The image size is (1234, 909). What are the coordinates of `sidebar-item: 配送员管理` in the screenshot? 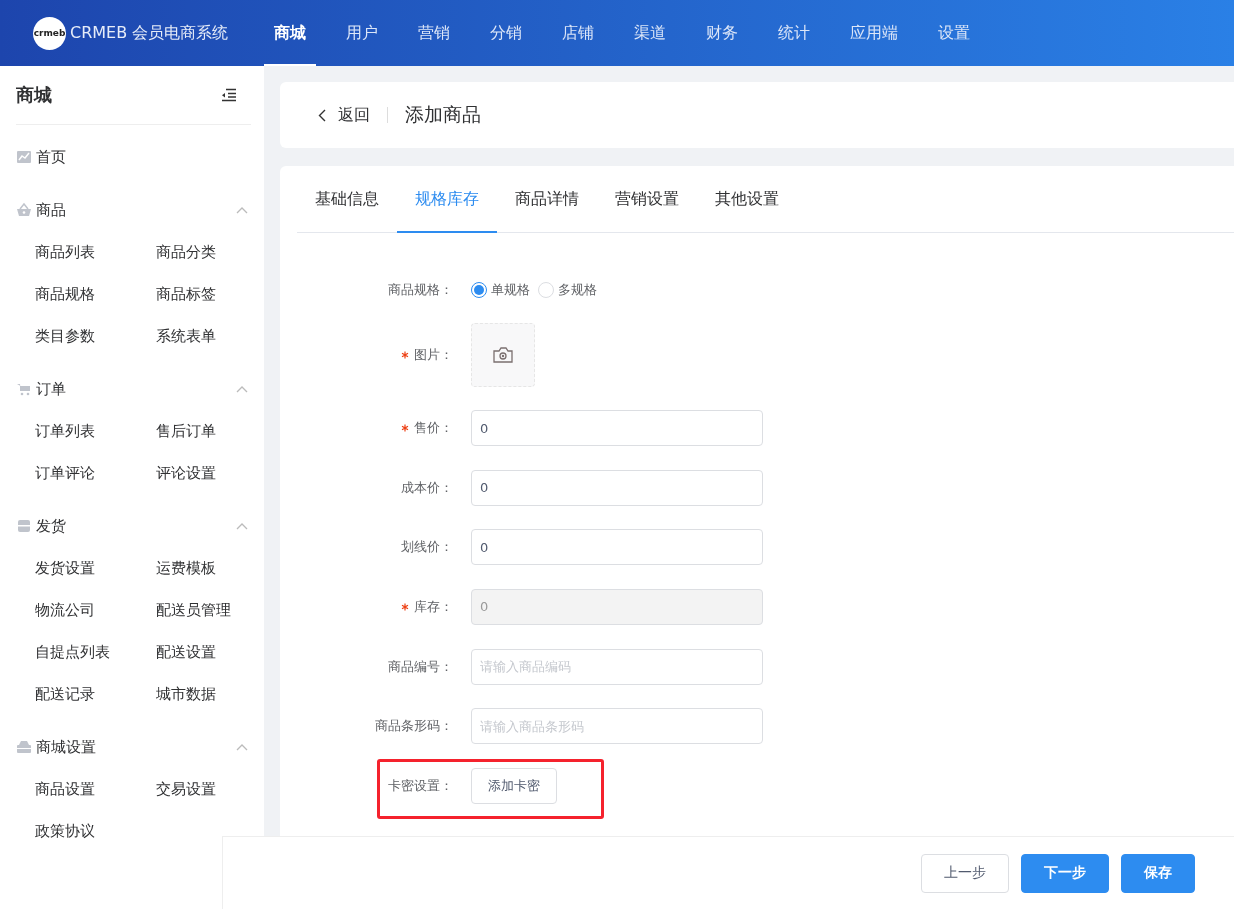 It's located at (200, 610).